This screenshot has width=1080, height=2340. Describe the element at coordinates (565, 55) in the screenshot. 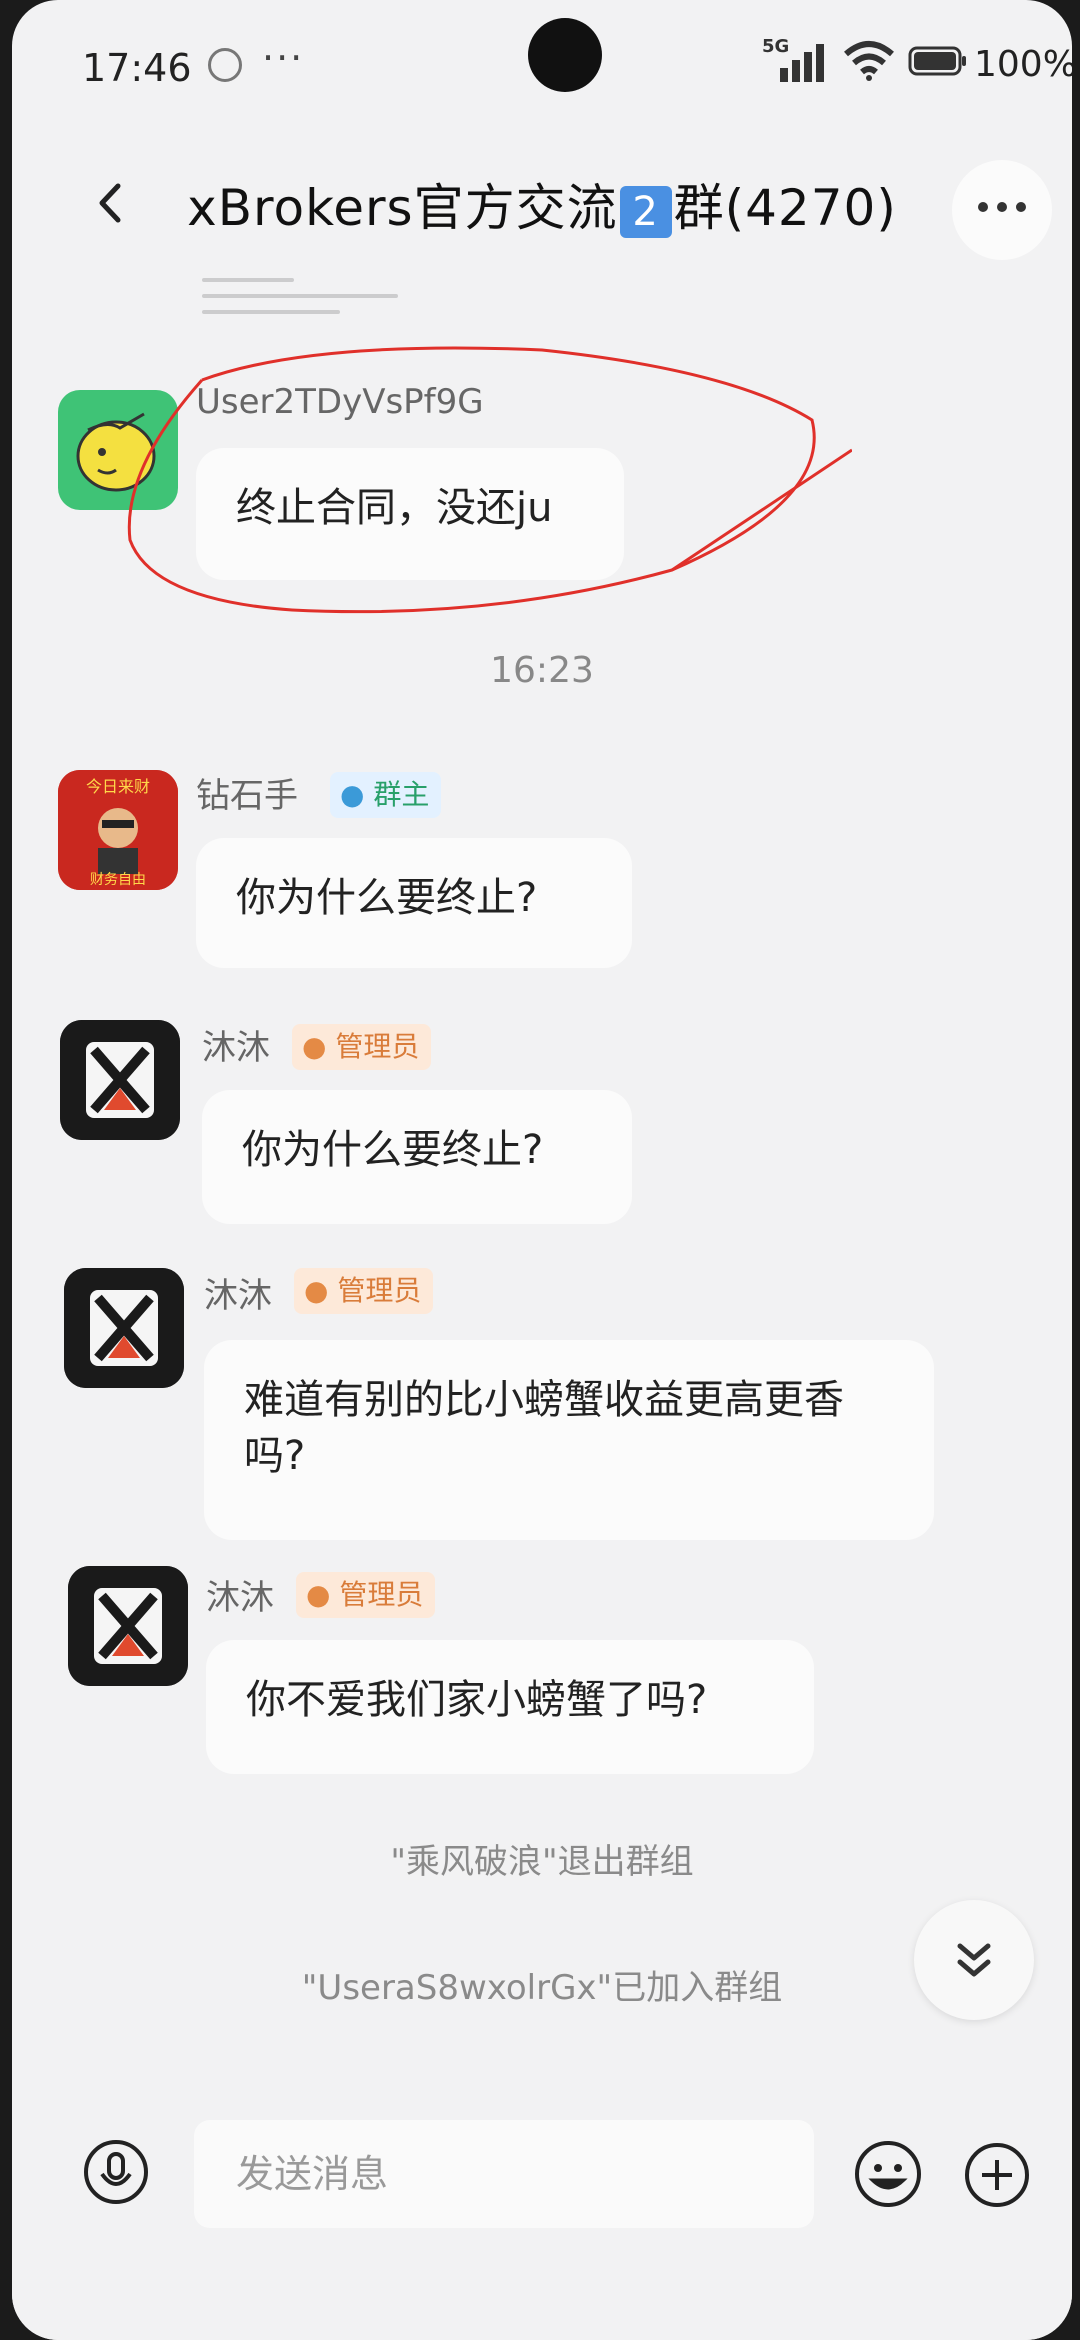

I see `front-camera` at that location.